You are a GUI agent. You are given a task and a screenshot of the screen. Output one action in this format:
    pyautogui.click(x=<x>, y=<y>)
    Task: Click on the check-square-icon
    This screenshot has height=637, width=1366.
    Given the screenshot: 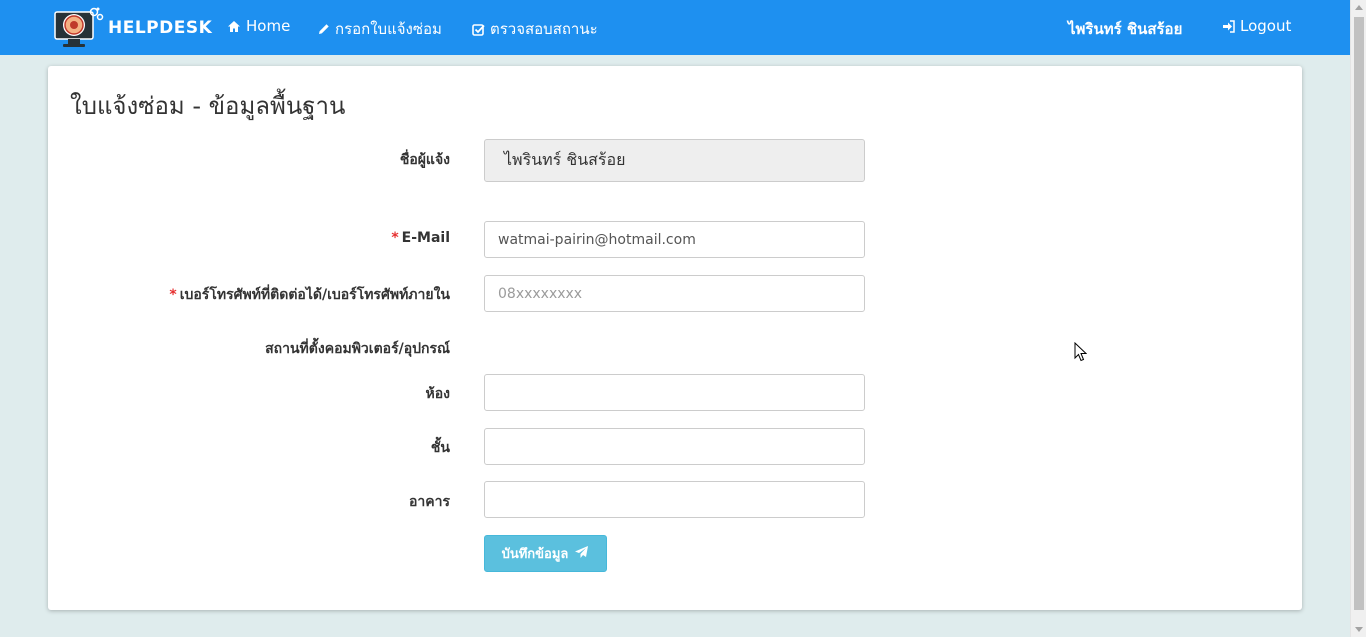 What is the action you would take?
    pyautogui.click(x=478, y=29)
    